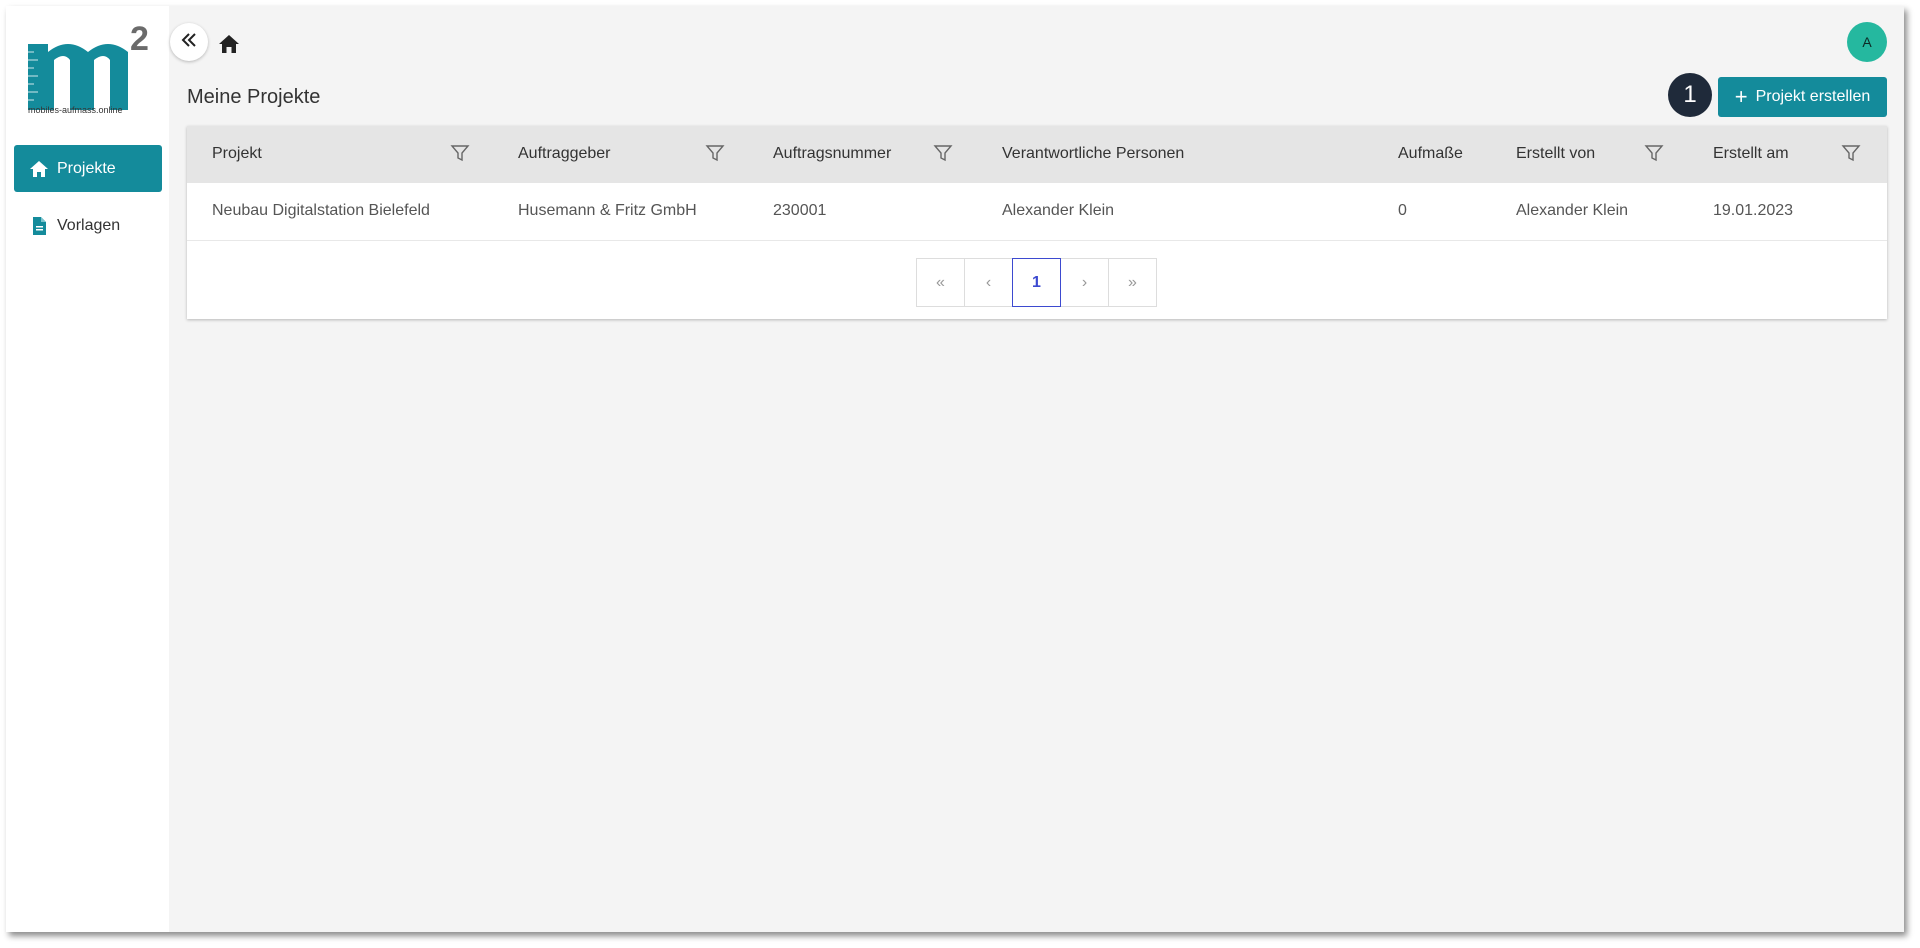 The image size is (1920, 948). I want to click on column-header-aufmasse: Aufmaße, so click(1430, 154).